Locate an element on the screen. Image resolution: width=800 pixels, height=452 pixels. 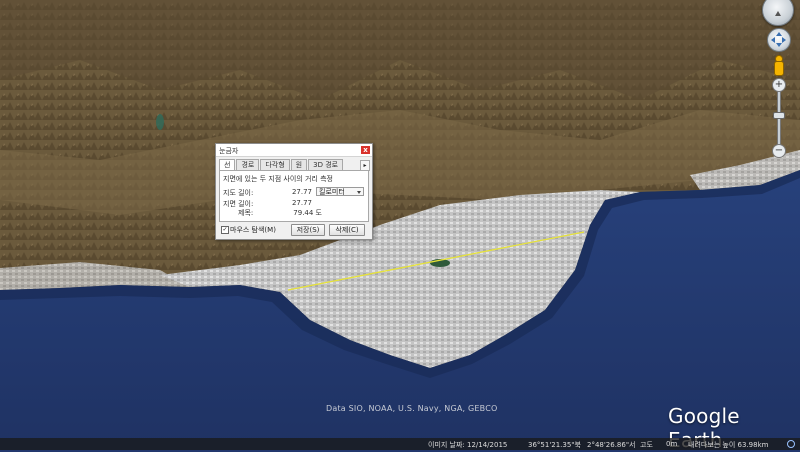
chevron-down-icon is located at coordinates (359, 192).